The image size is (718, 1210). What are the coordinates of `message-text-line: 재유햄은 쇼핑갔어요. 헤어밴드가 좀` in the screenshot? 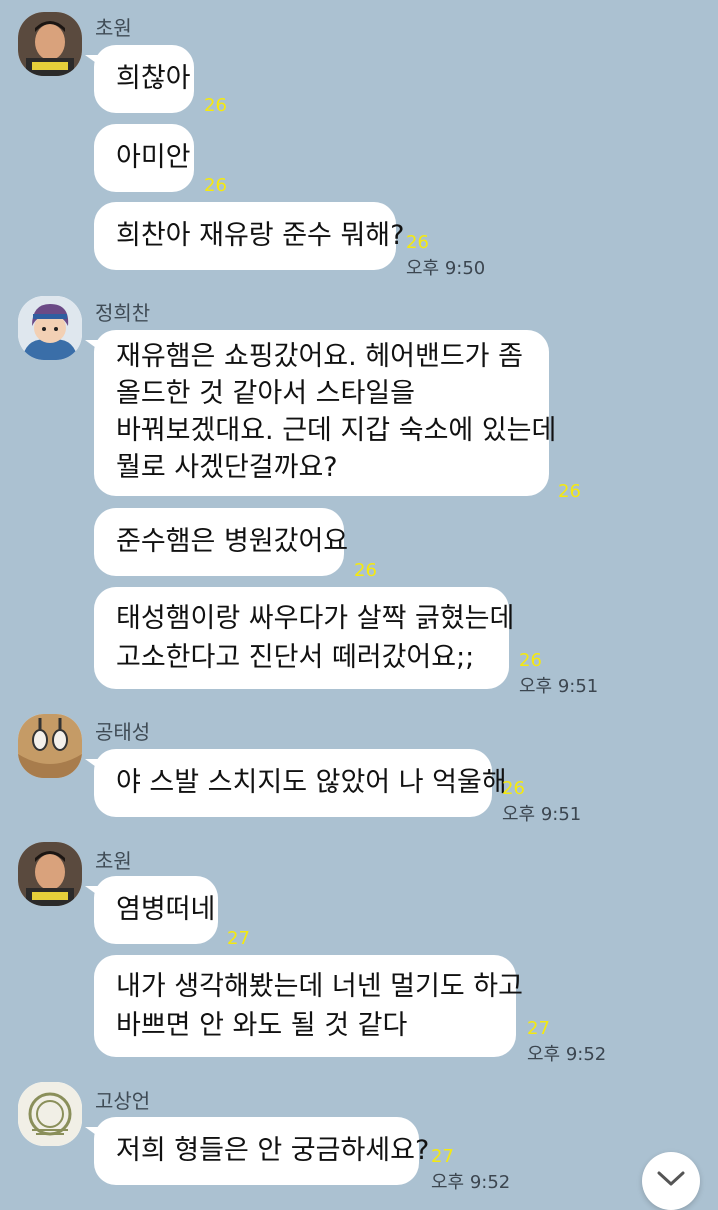 It's located at (319, 356).